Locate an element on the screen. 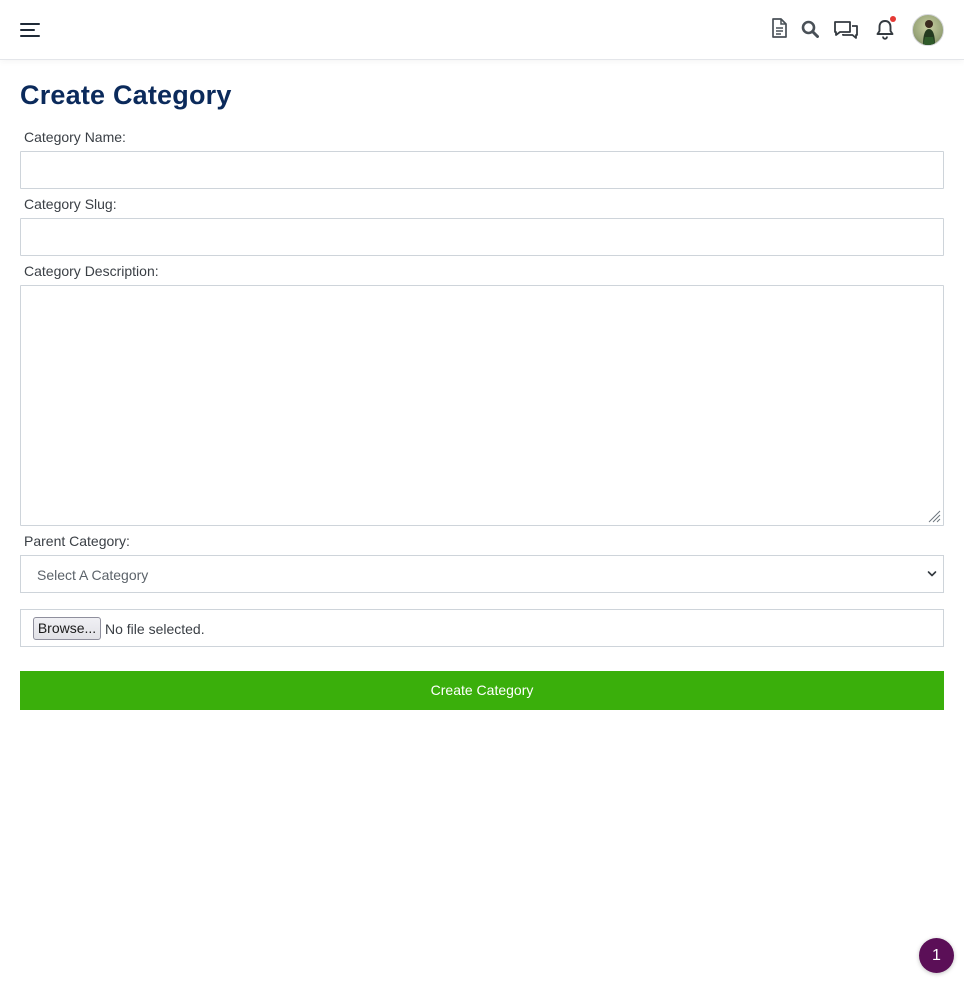 The height and width of the screenshot is (1005, 964). category-name-label: Category Name: is located at coordinates (75, 137).